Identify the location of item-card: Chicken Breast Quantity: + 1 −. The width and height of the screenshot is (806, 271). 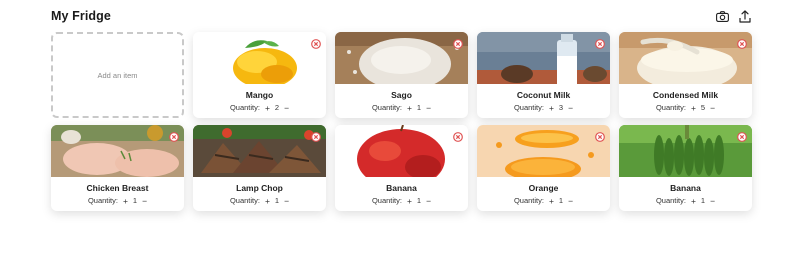
(117, 168).